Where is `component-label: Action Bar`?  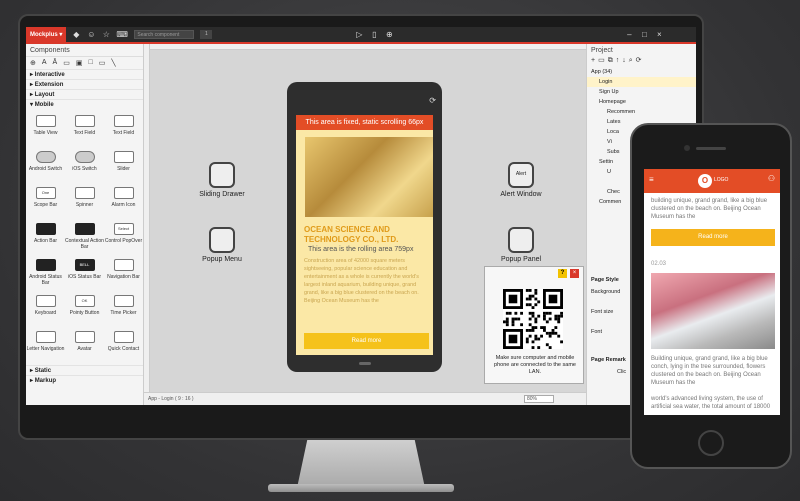 component-label: Action Bar is located at coordinates (45, 241).